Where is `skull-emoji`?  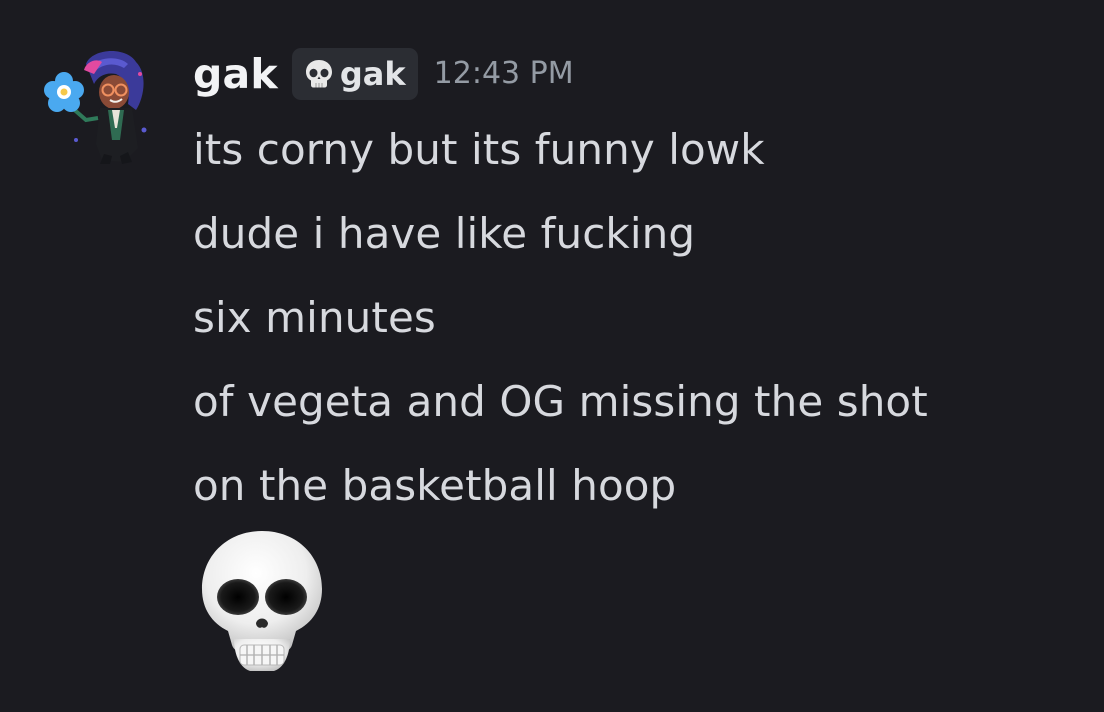
skull-emoji is located at coordinates (262, 601).